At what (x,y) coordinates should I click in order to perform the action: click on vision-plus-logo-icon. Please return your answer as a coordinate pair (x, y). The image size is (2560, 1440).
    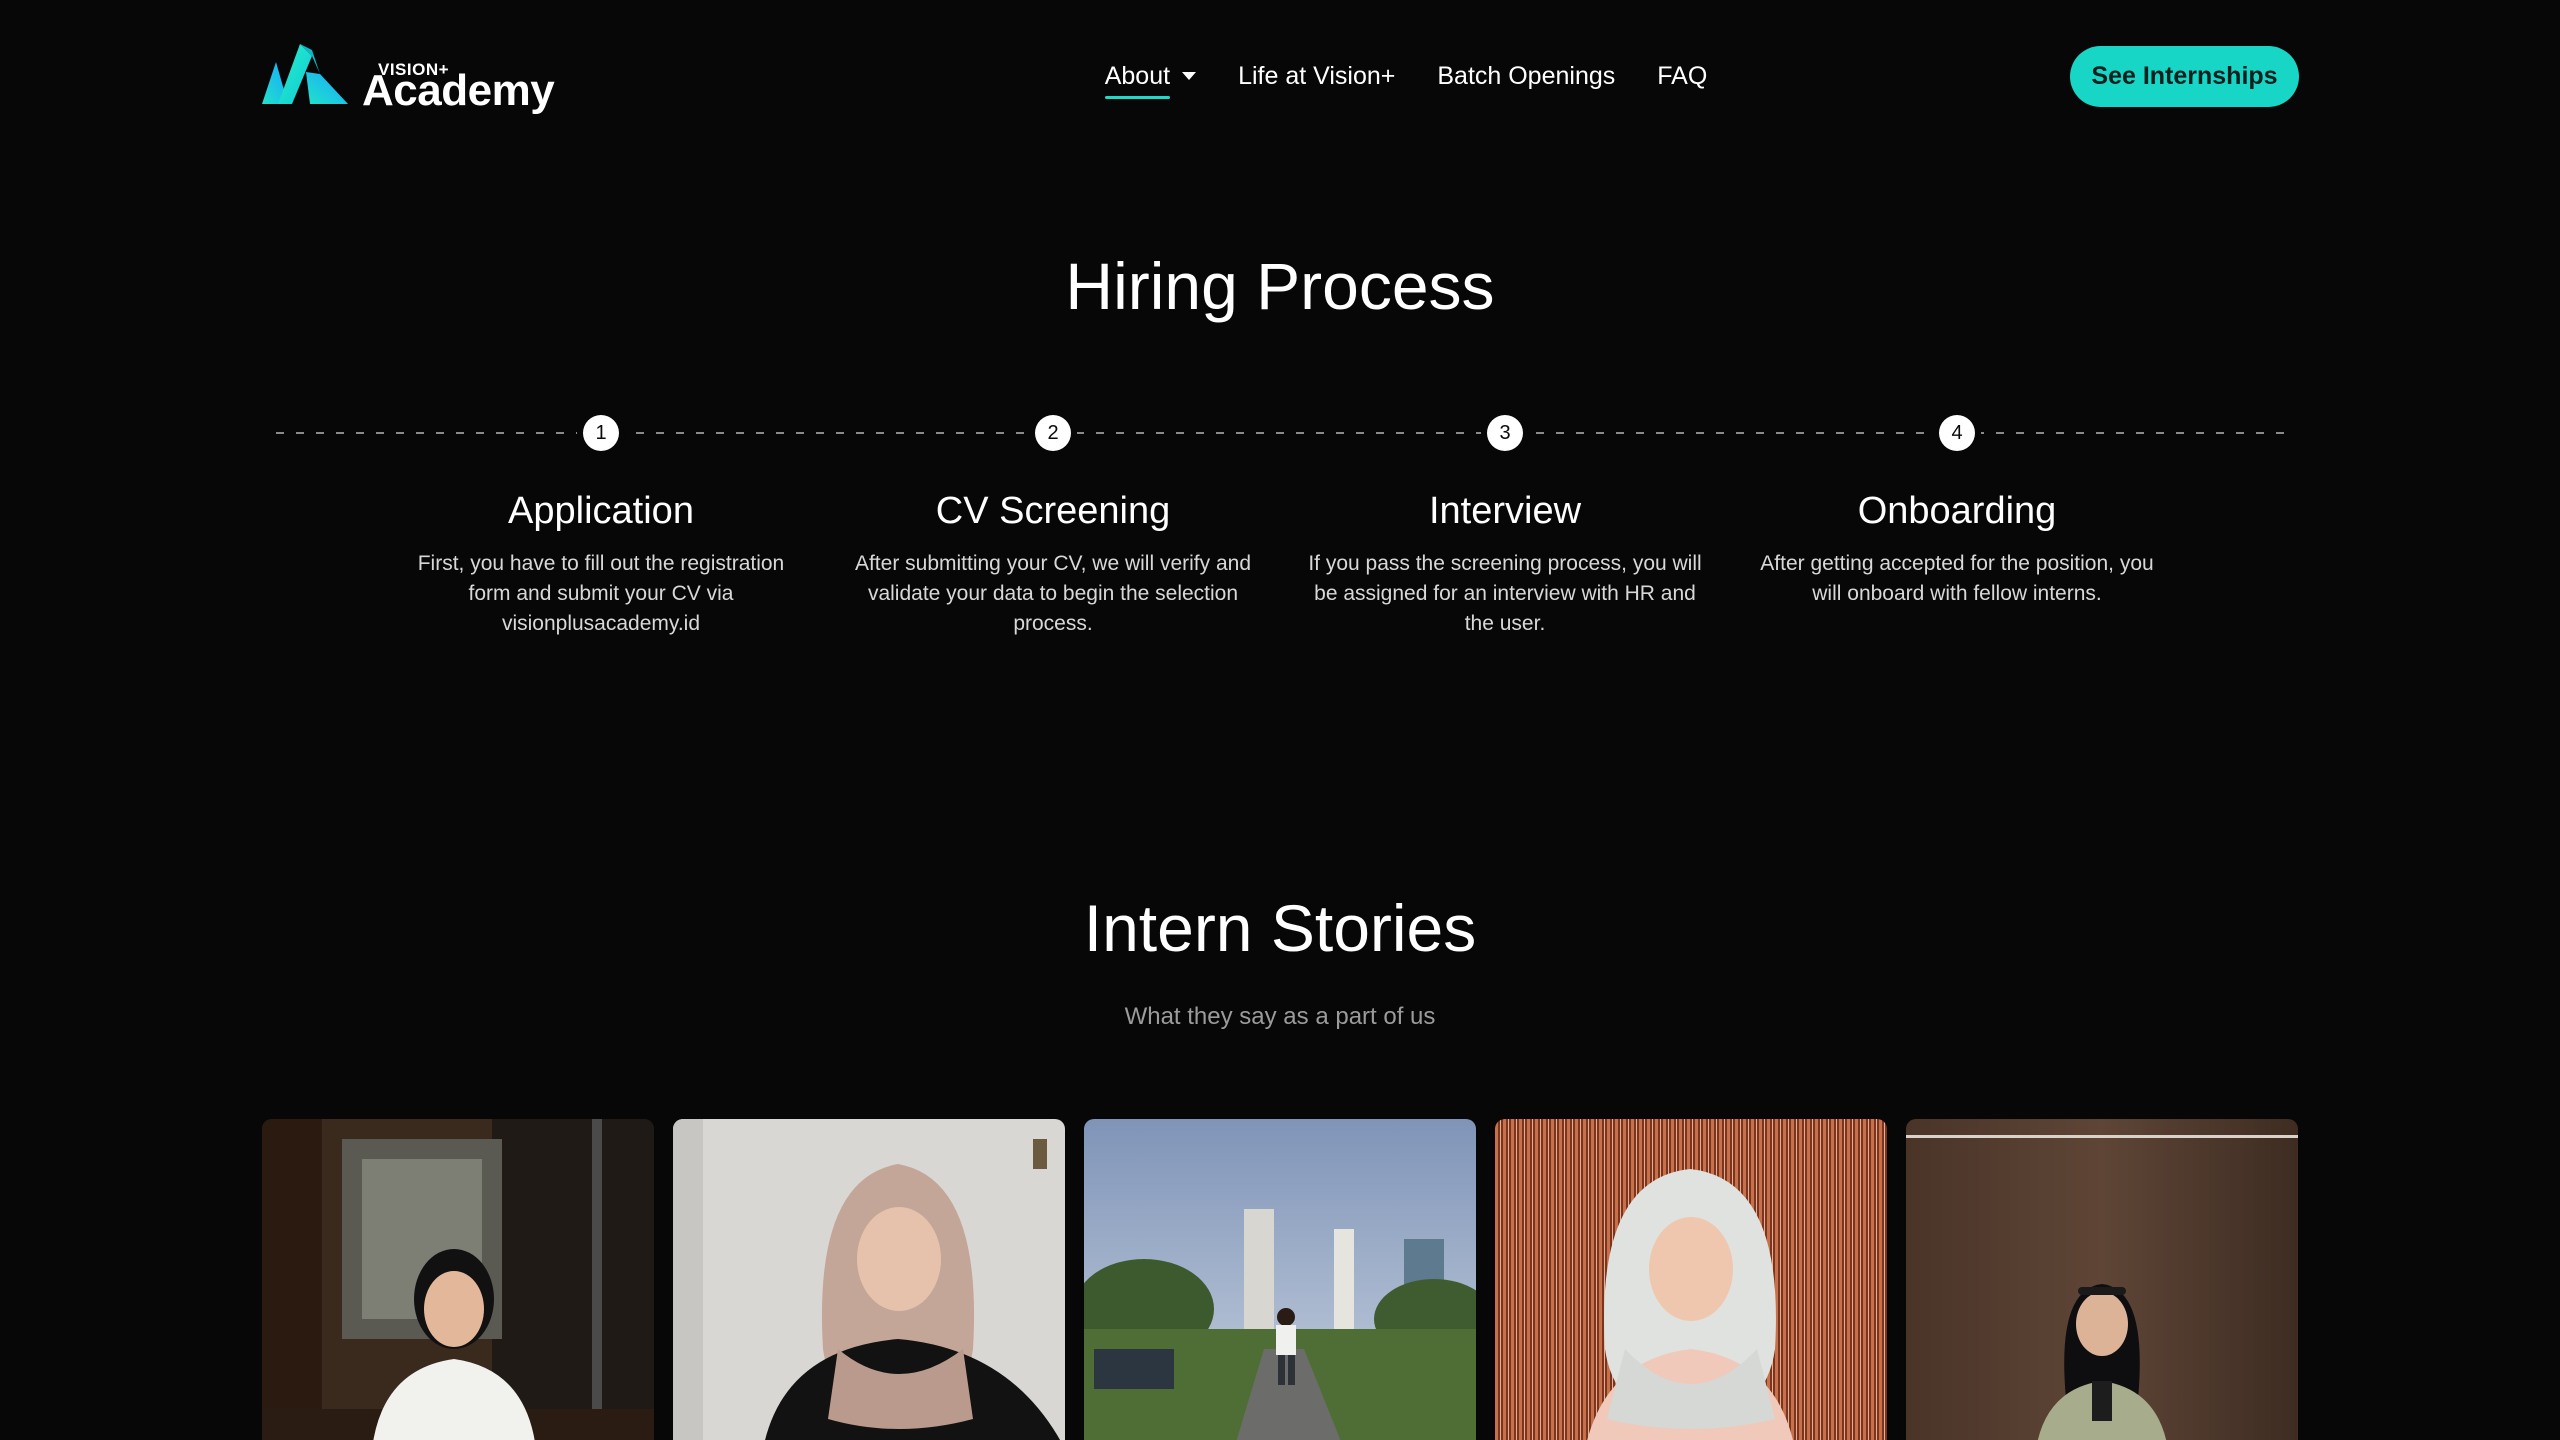
    Looking at the image, I should click on (305, 74).